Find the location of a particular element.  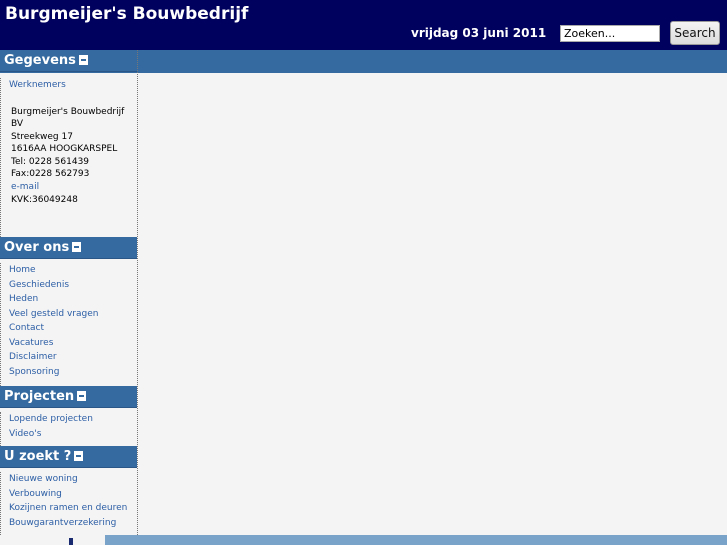

nav-item-sponsoring: Sponsoring is located at coordinates (73, 372).